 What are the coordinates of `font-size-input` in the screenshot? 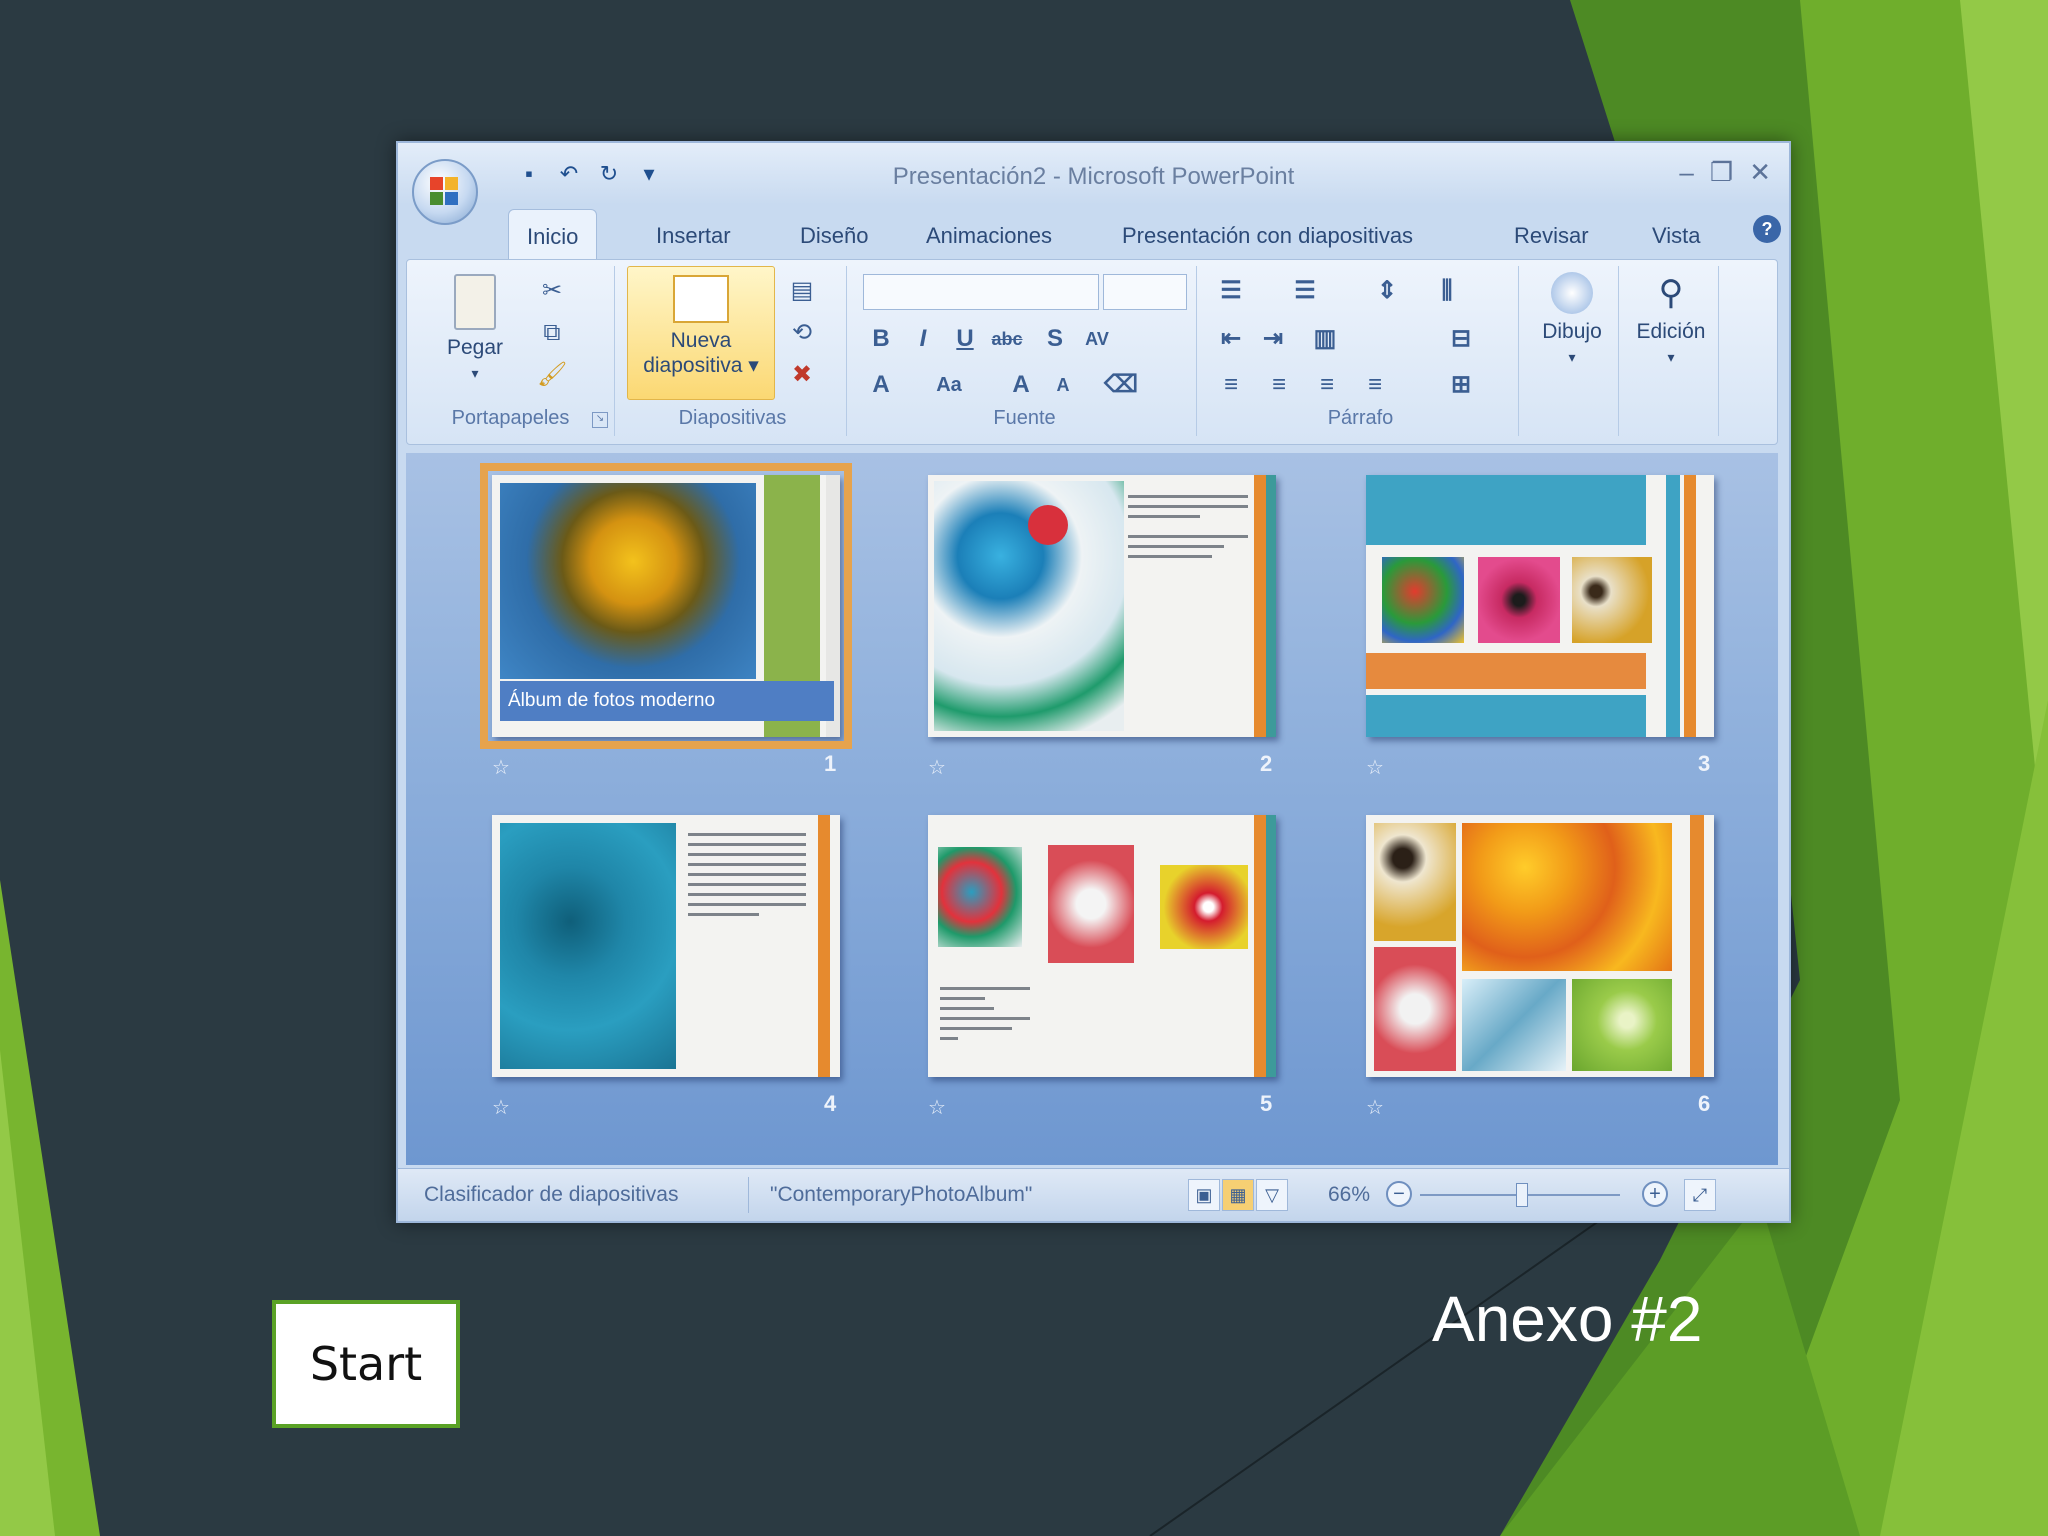 It's located at (1145, 292).